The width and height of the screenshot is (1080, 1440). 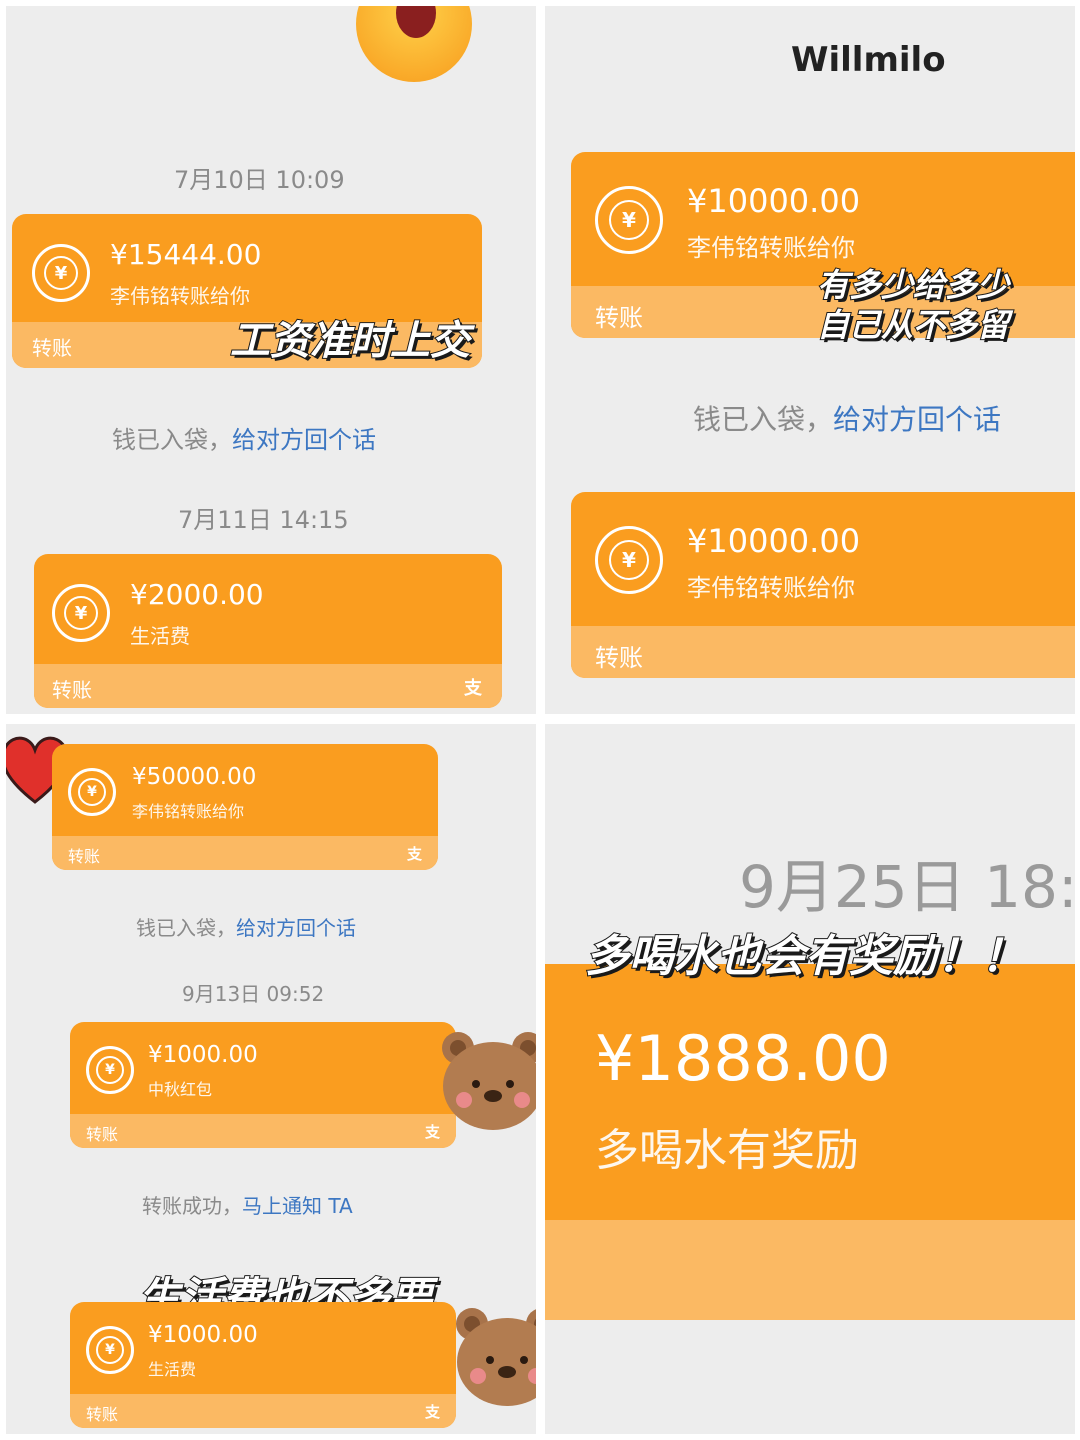 I want to click on transfer-card: ¥ ¥1000.00 中秋红包 转账 支, so click(x=263, y=1085).